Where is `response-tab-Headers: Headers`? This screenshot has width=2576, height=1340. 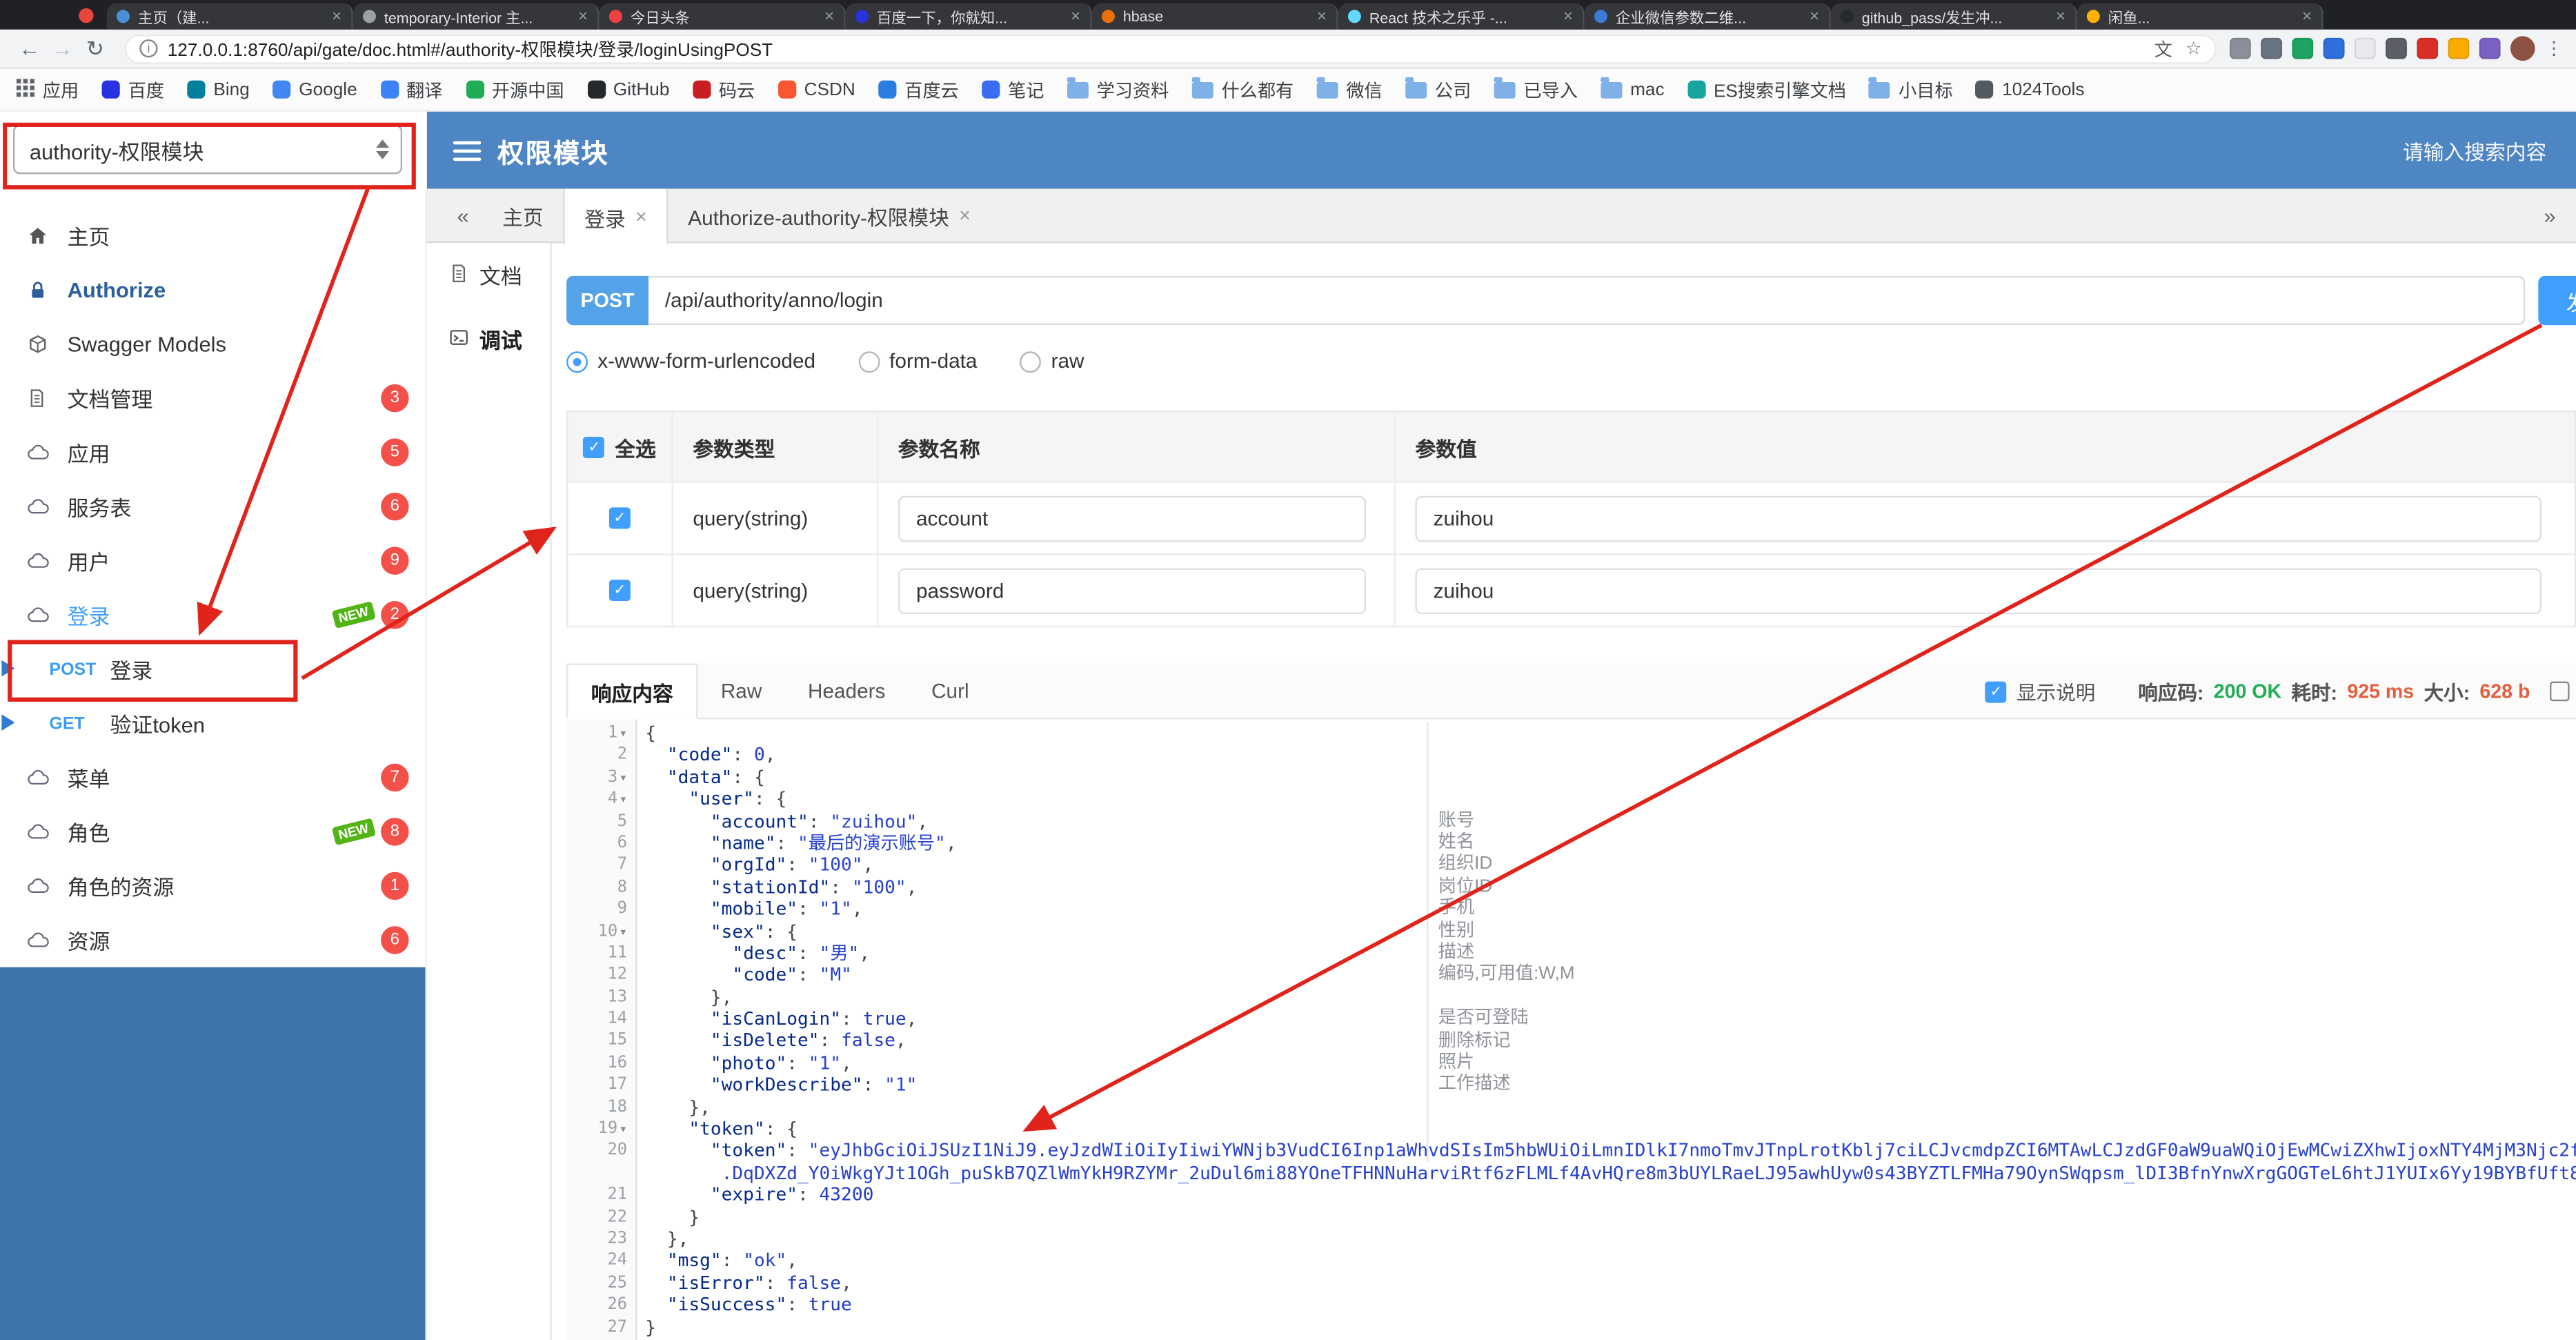 response-tab-Headers: Headers is located at coordinates (847, 690).